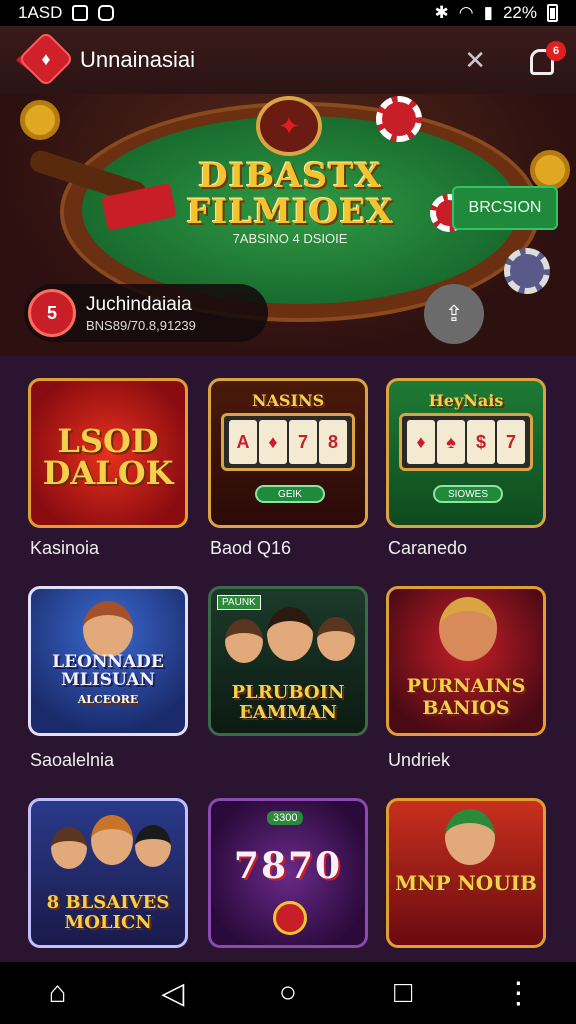 This screenshot has width=576, height=1024. I want to click on game-card: MNP NOUIB, so click(466, 873).